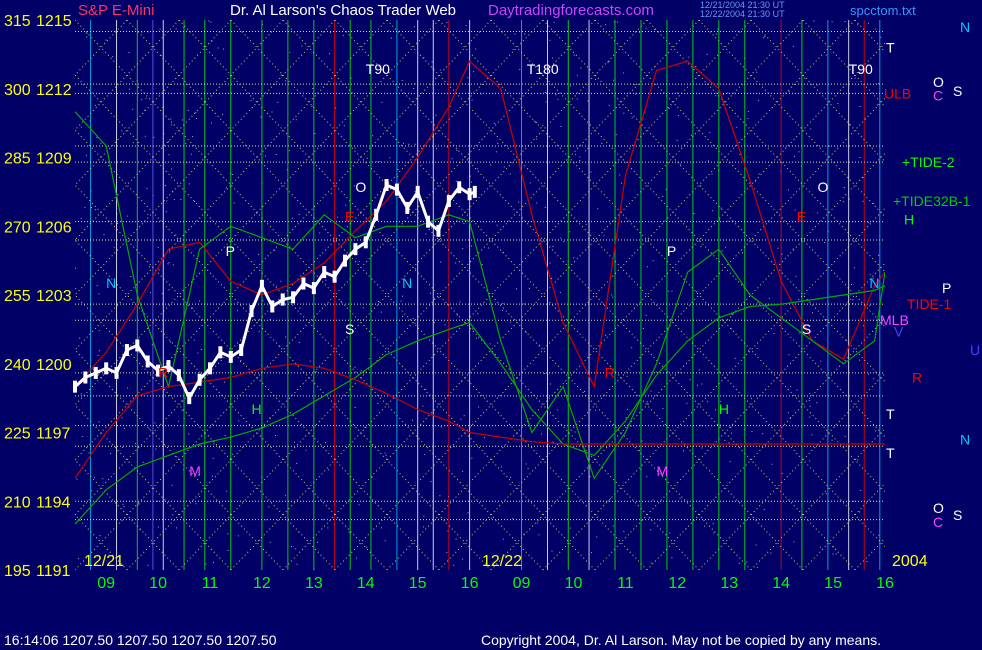 The height and width of the screenshot is (650, 982). Describe the element at coordinates (54, 159) in the screenshot. I see `y-tick-price: 1209` at that location.